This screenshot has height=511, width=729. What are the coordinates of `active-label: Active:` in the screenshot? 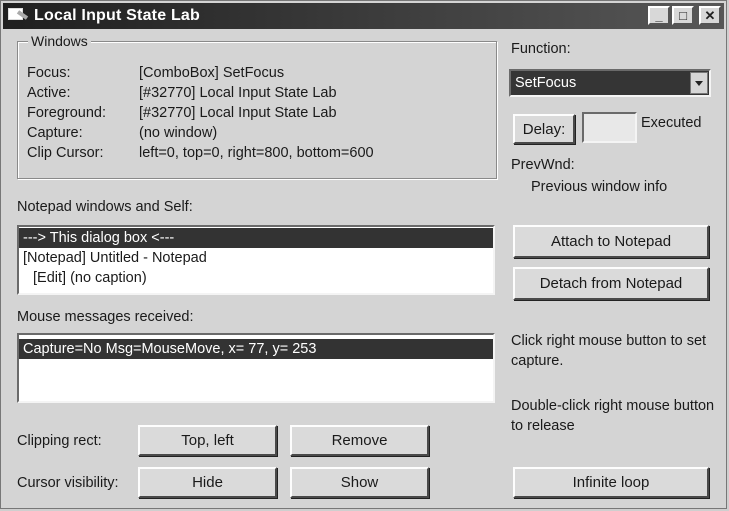 It's located at (49, 93).